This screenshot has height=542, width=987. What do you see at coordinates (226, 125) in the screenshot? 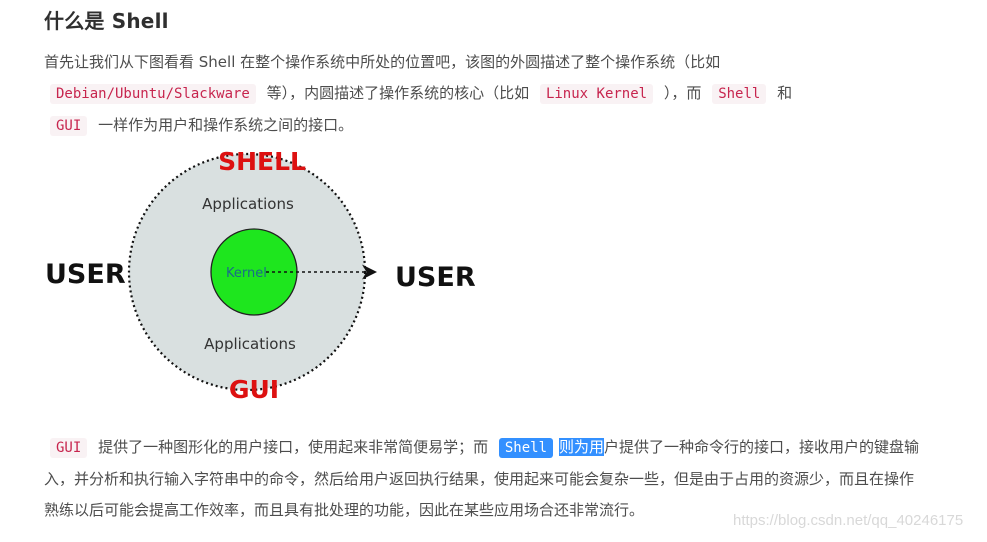
I see `intro-text-5: 一样作为用户和操作系统之间的接口。` at bounding box center [226, 125].